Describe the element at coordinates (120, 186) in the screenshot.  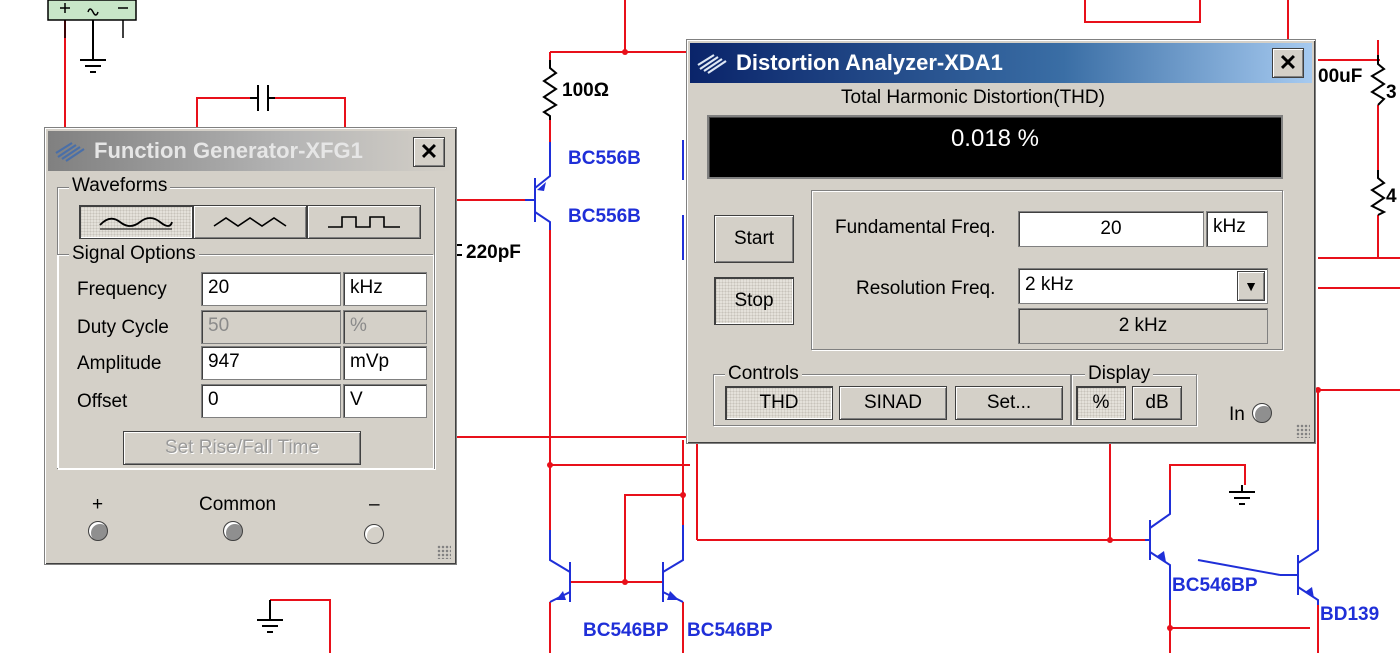
I see `waveforms-label: Waveforms` at that location.